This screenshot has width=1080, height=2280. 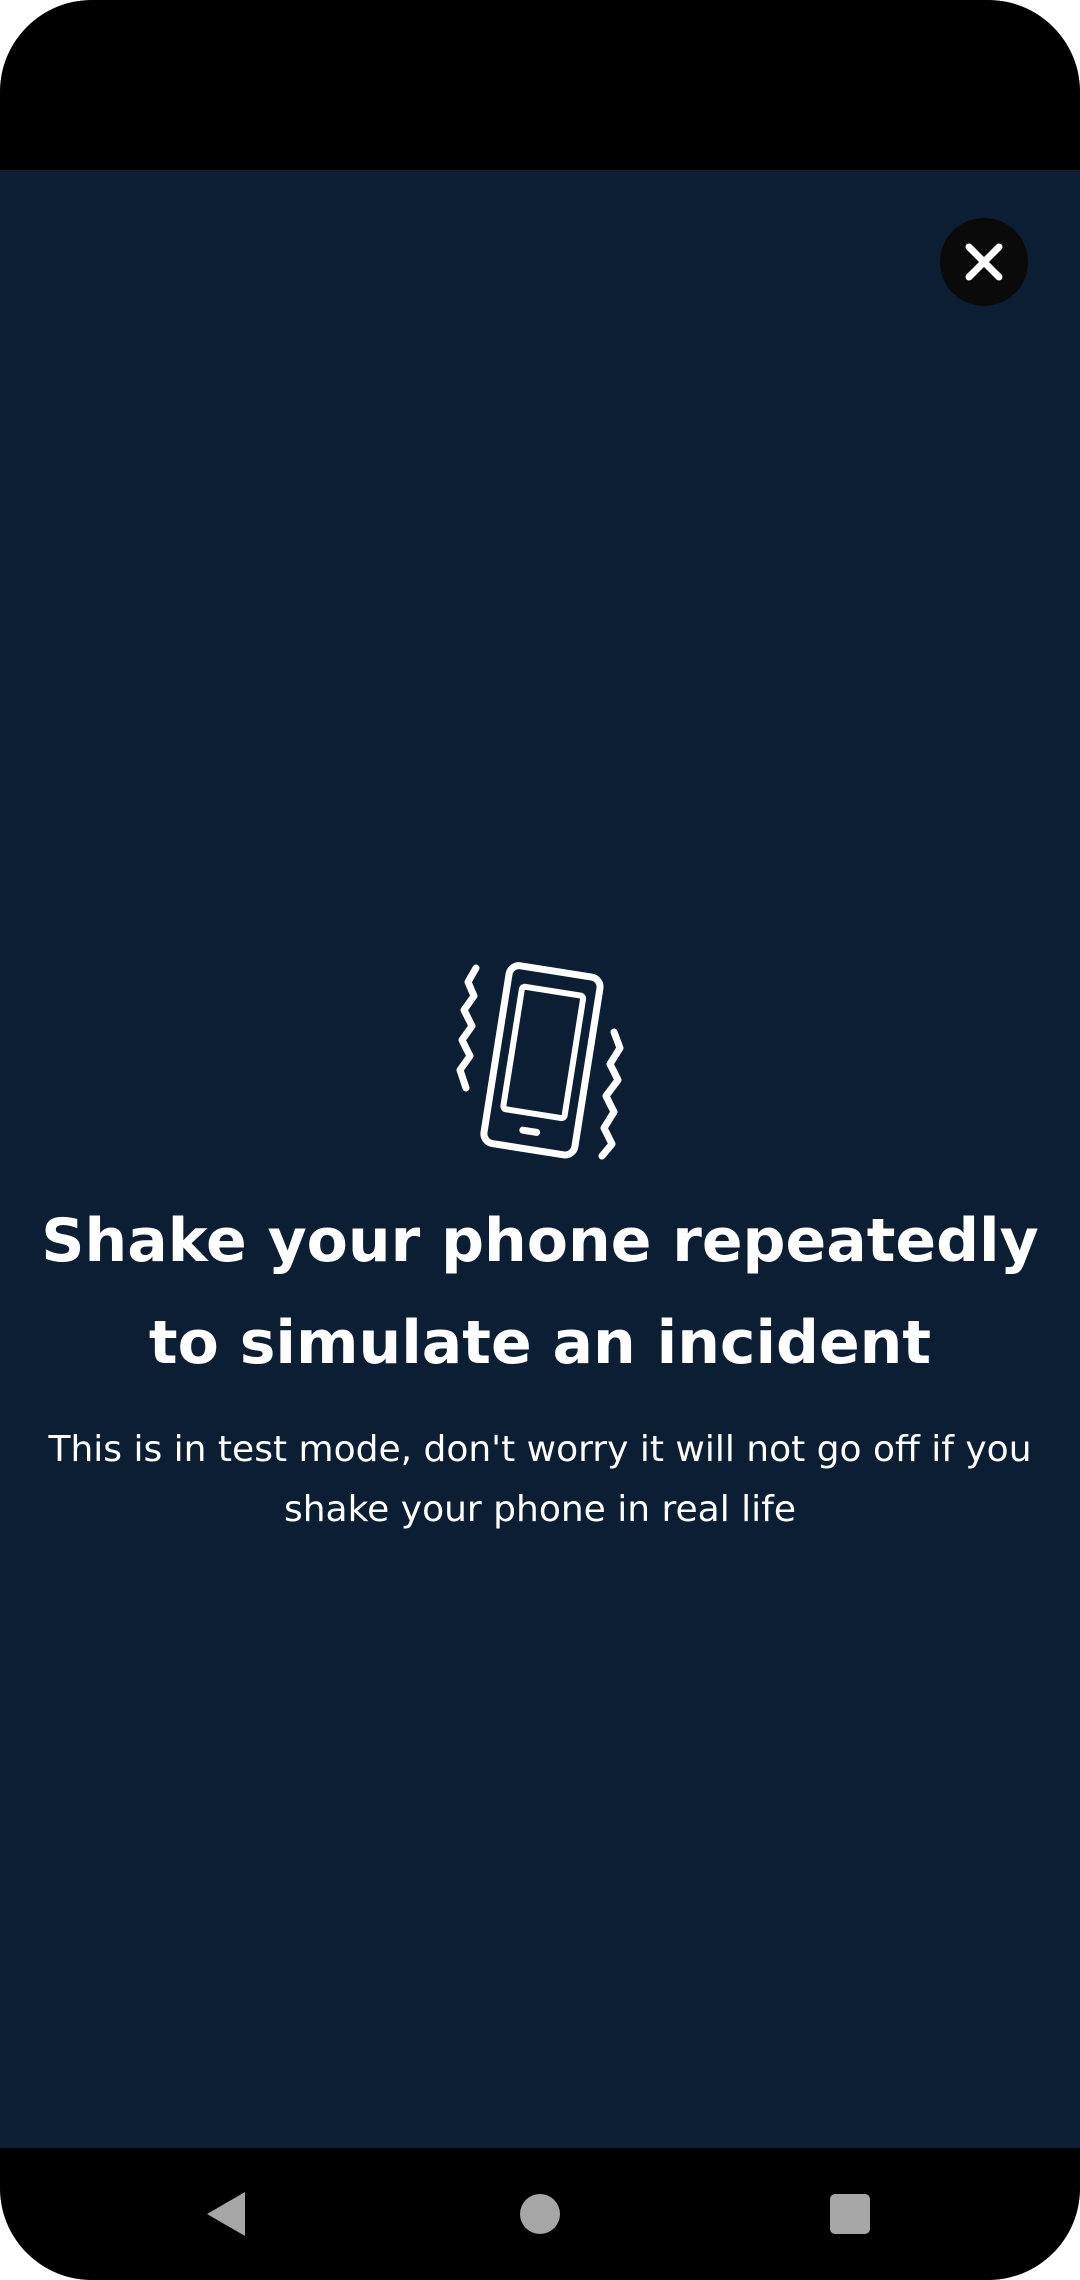 I want to click on home-button, so click(x=540, y=2214).